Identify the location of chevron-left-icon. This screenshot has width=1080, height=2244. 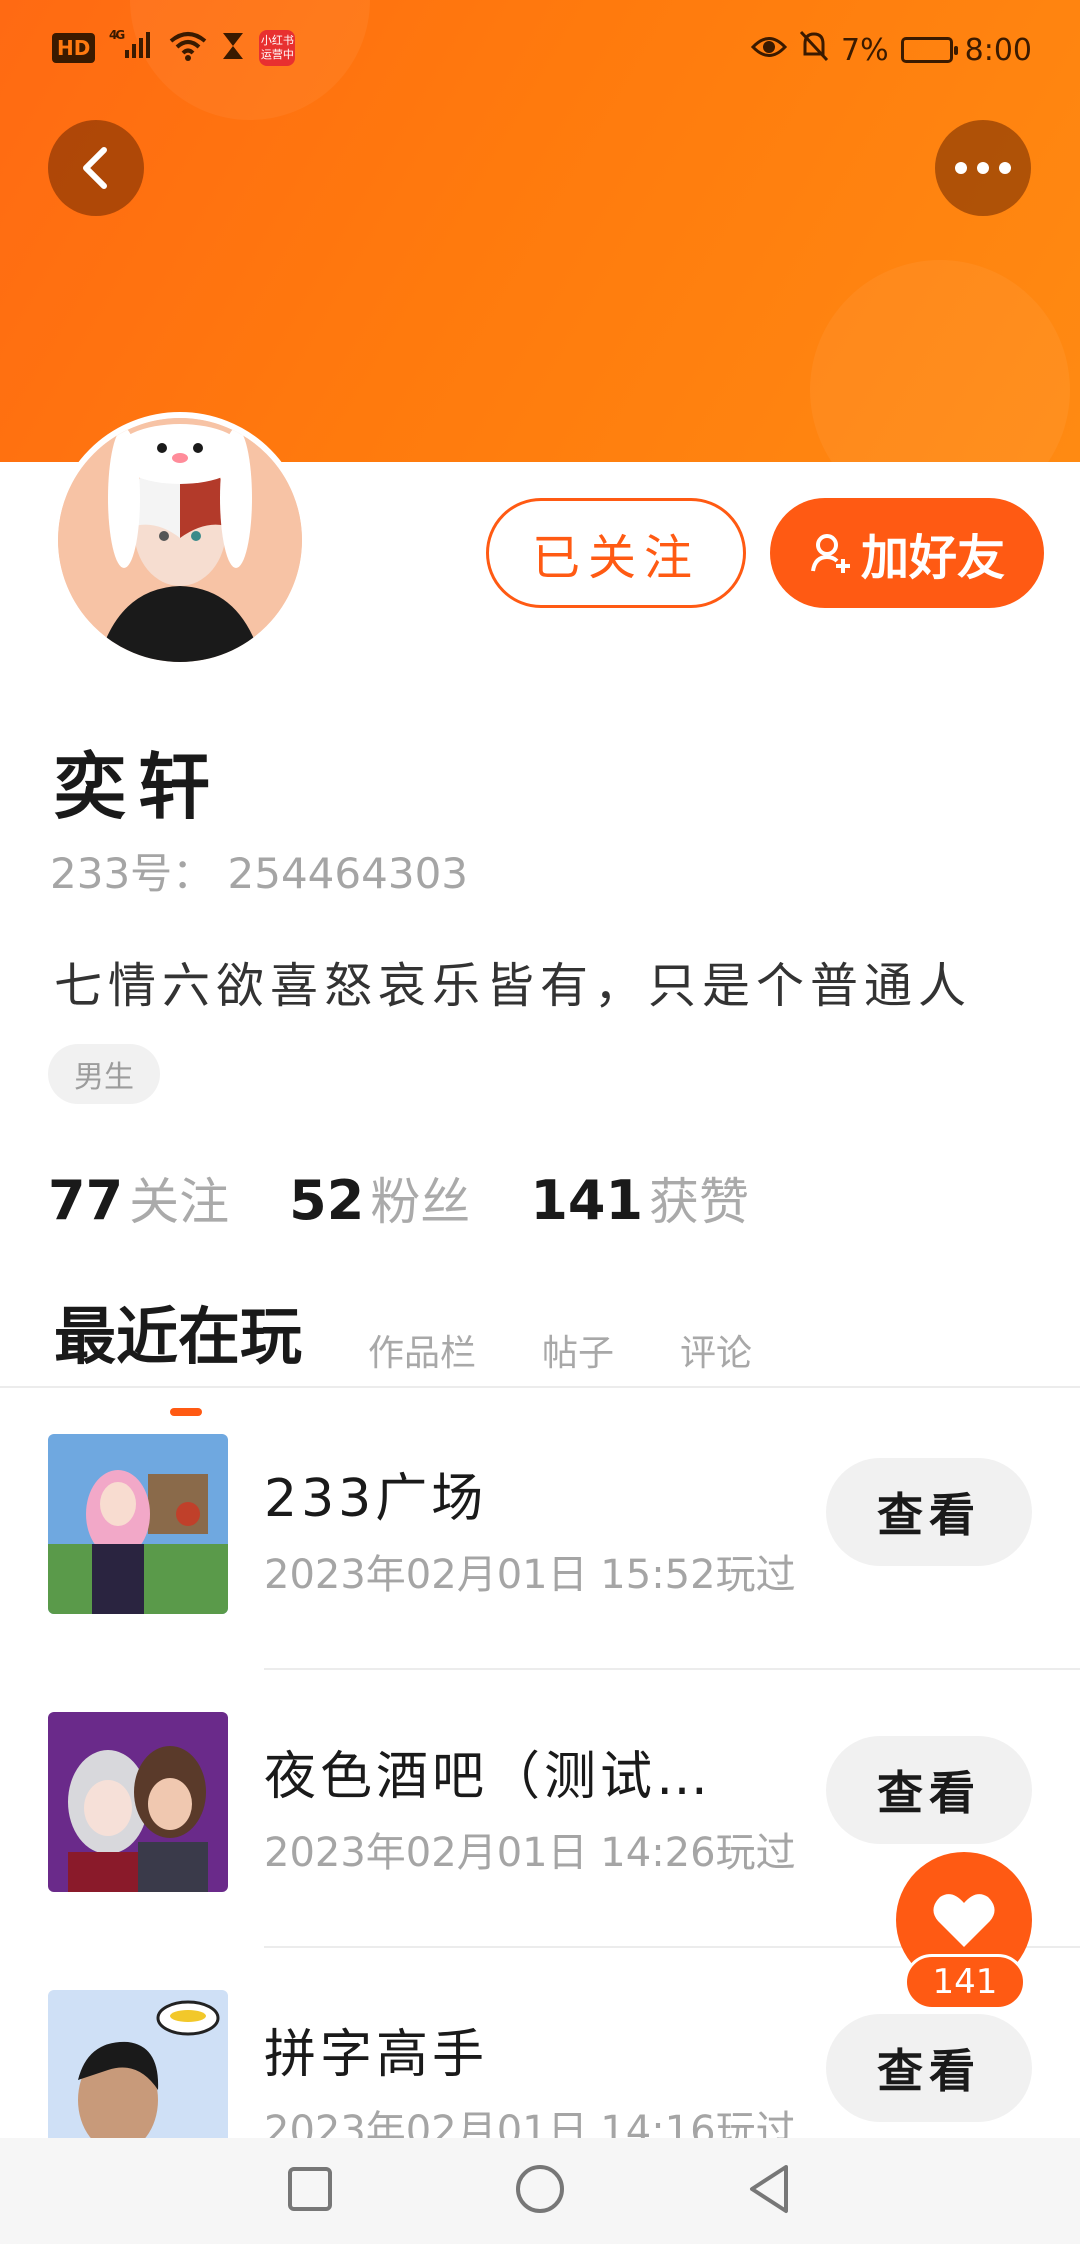
(95, 168).